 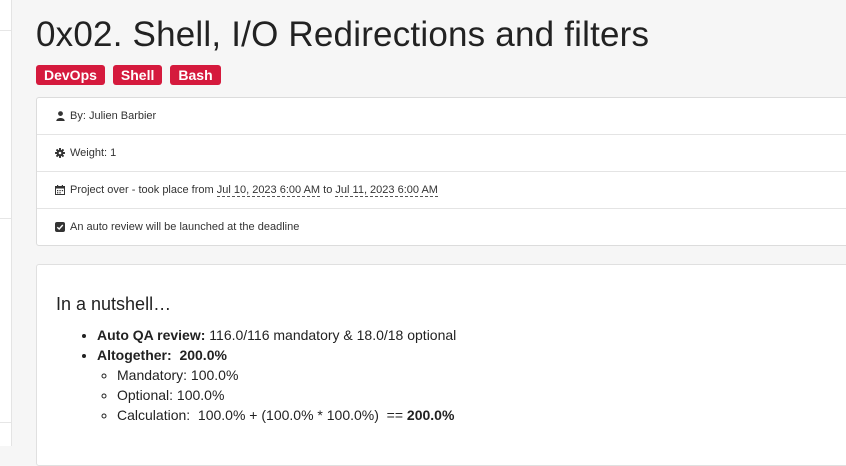 What do you see at coordinates (60, 227) in the screenshot?
I see `check-square-icon` at bounding box center [60, 227].